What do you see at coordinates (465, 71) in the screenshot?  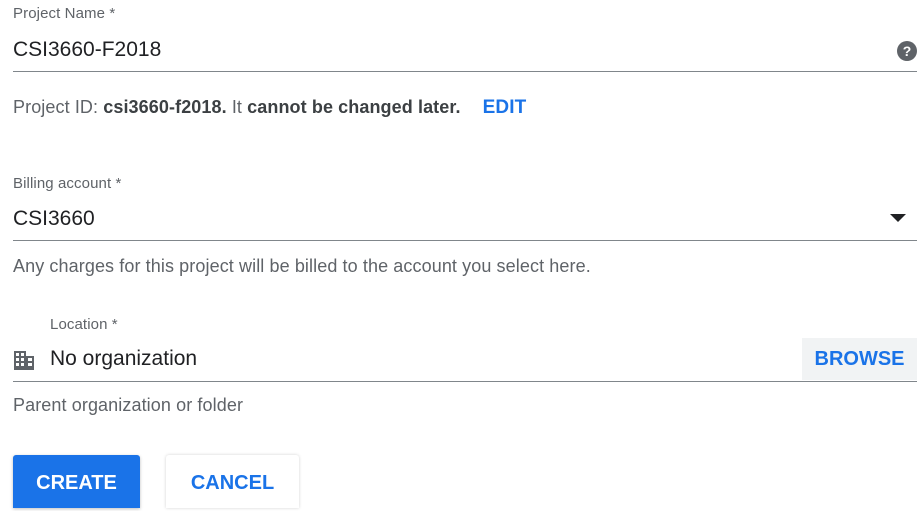 I see `project-name-underline` at bounding box center [465, 71].